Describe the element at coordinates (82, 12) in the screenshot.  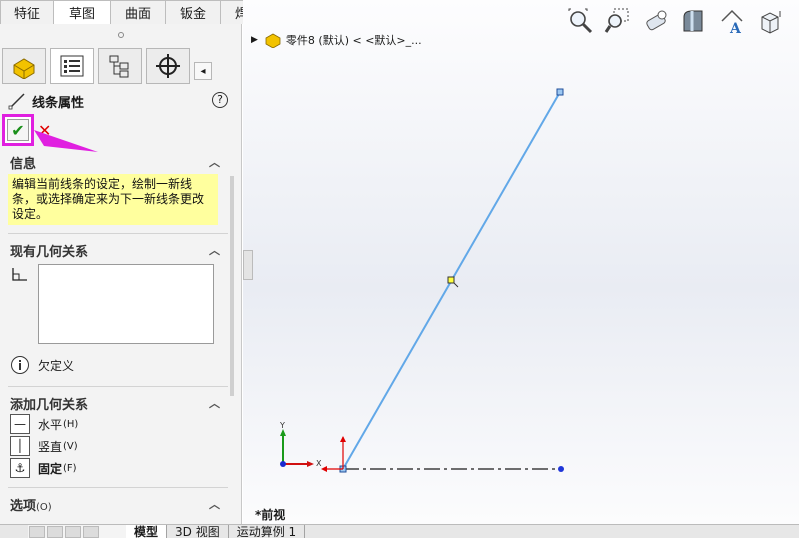
I see `tab-sketch: 草图` at that location.